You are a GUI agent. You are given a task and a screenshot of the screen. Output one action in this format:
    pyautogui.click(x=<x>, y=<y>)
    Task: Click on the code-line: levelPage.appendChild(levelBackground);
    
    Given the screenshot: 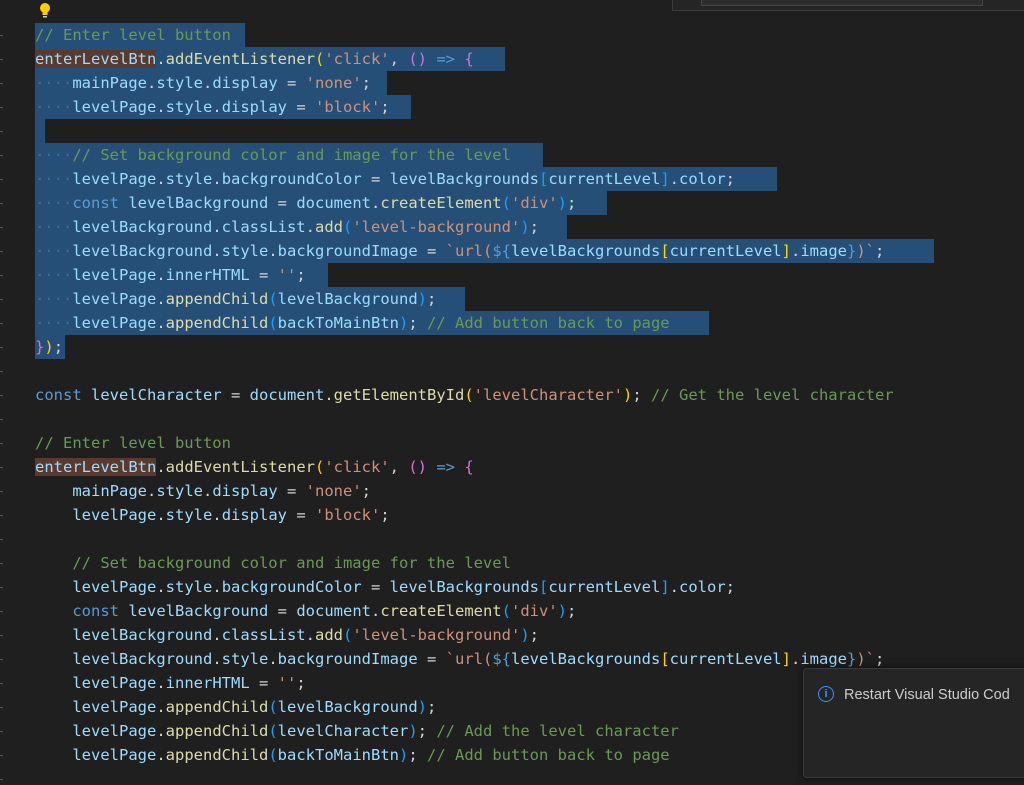 What is the action you would take?
    pyautogui.click(x=254, y=707)
    